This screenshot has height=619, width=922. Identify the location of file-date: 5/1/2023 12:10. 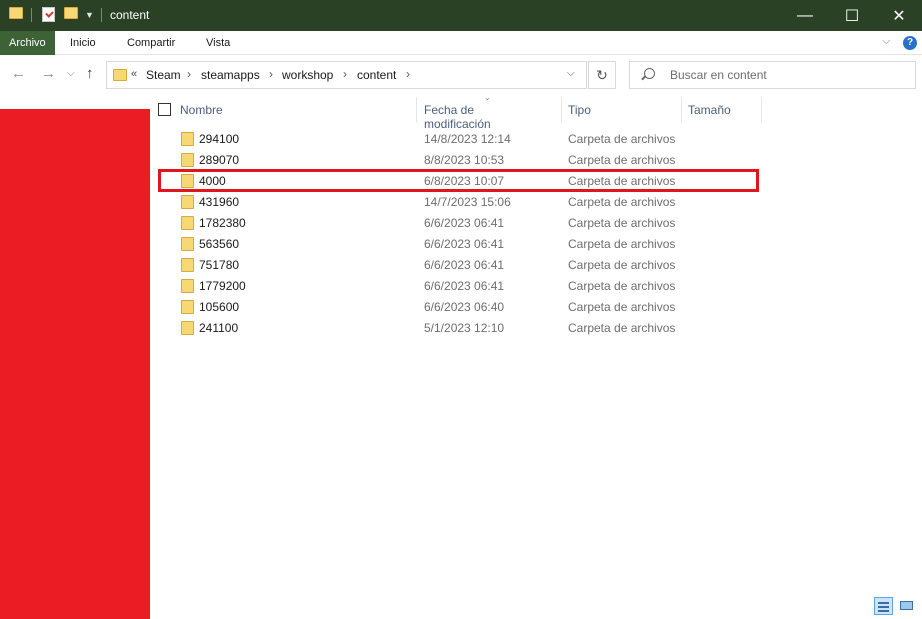
(464, 328).